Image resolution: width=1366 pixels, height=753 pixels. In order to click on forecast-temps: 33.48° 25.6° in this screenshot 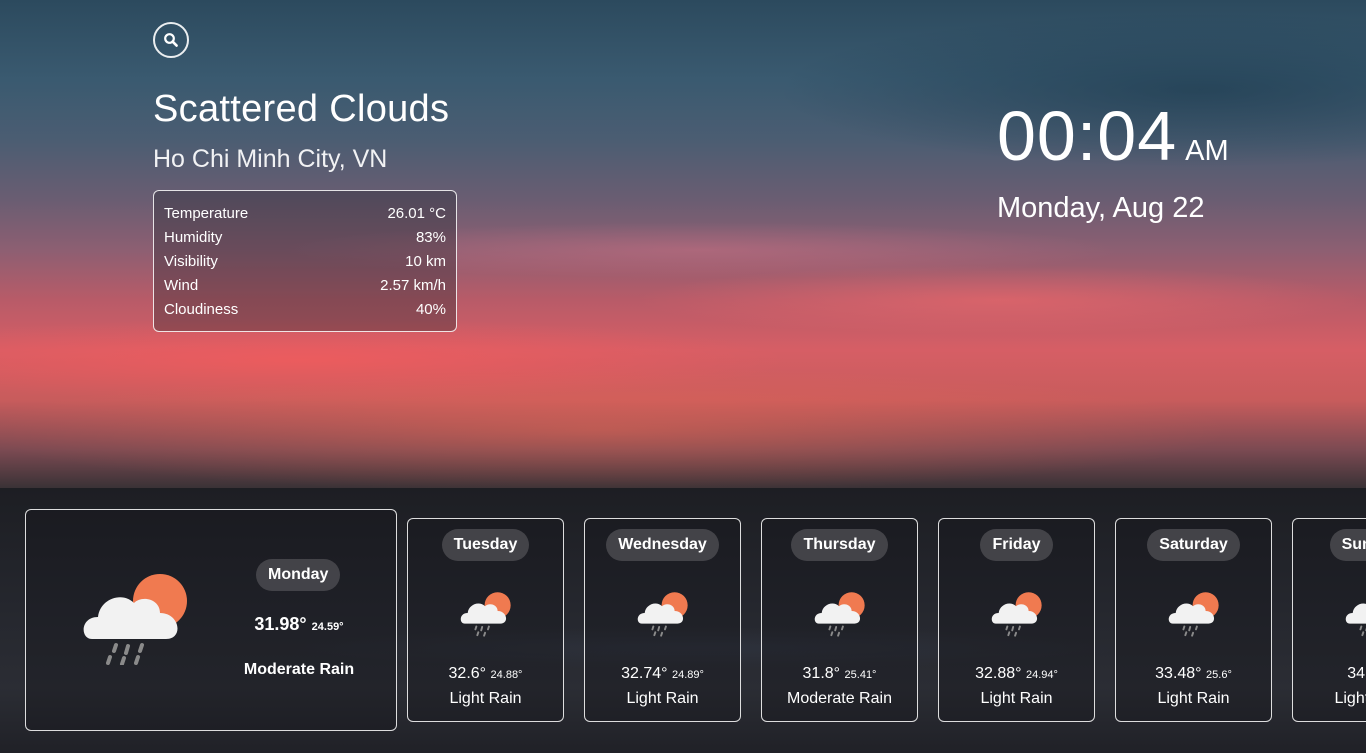, I will do `click(1193, 674)`.